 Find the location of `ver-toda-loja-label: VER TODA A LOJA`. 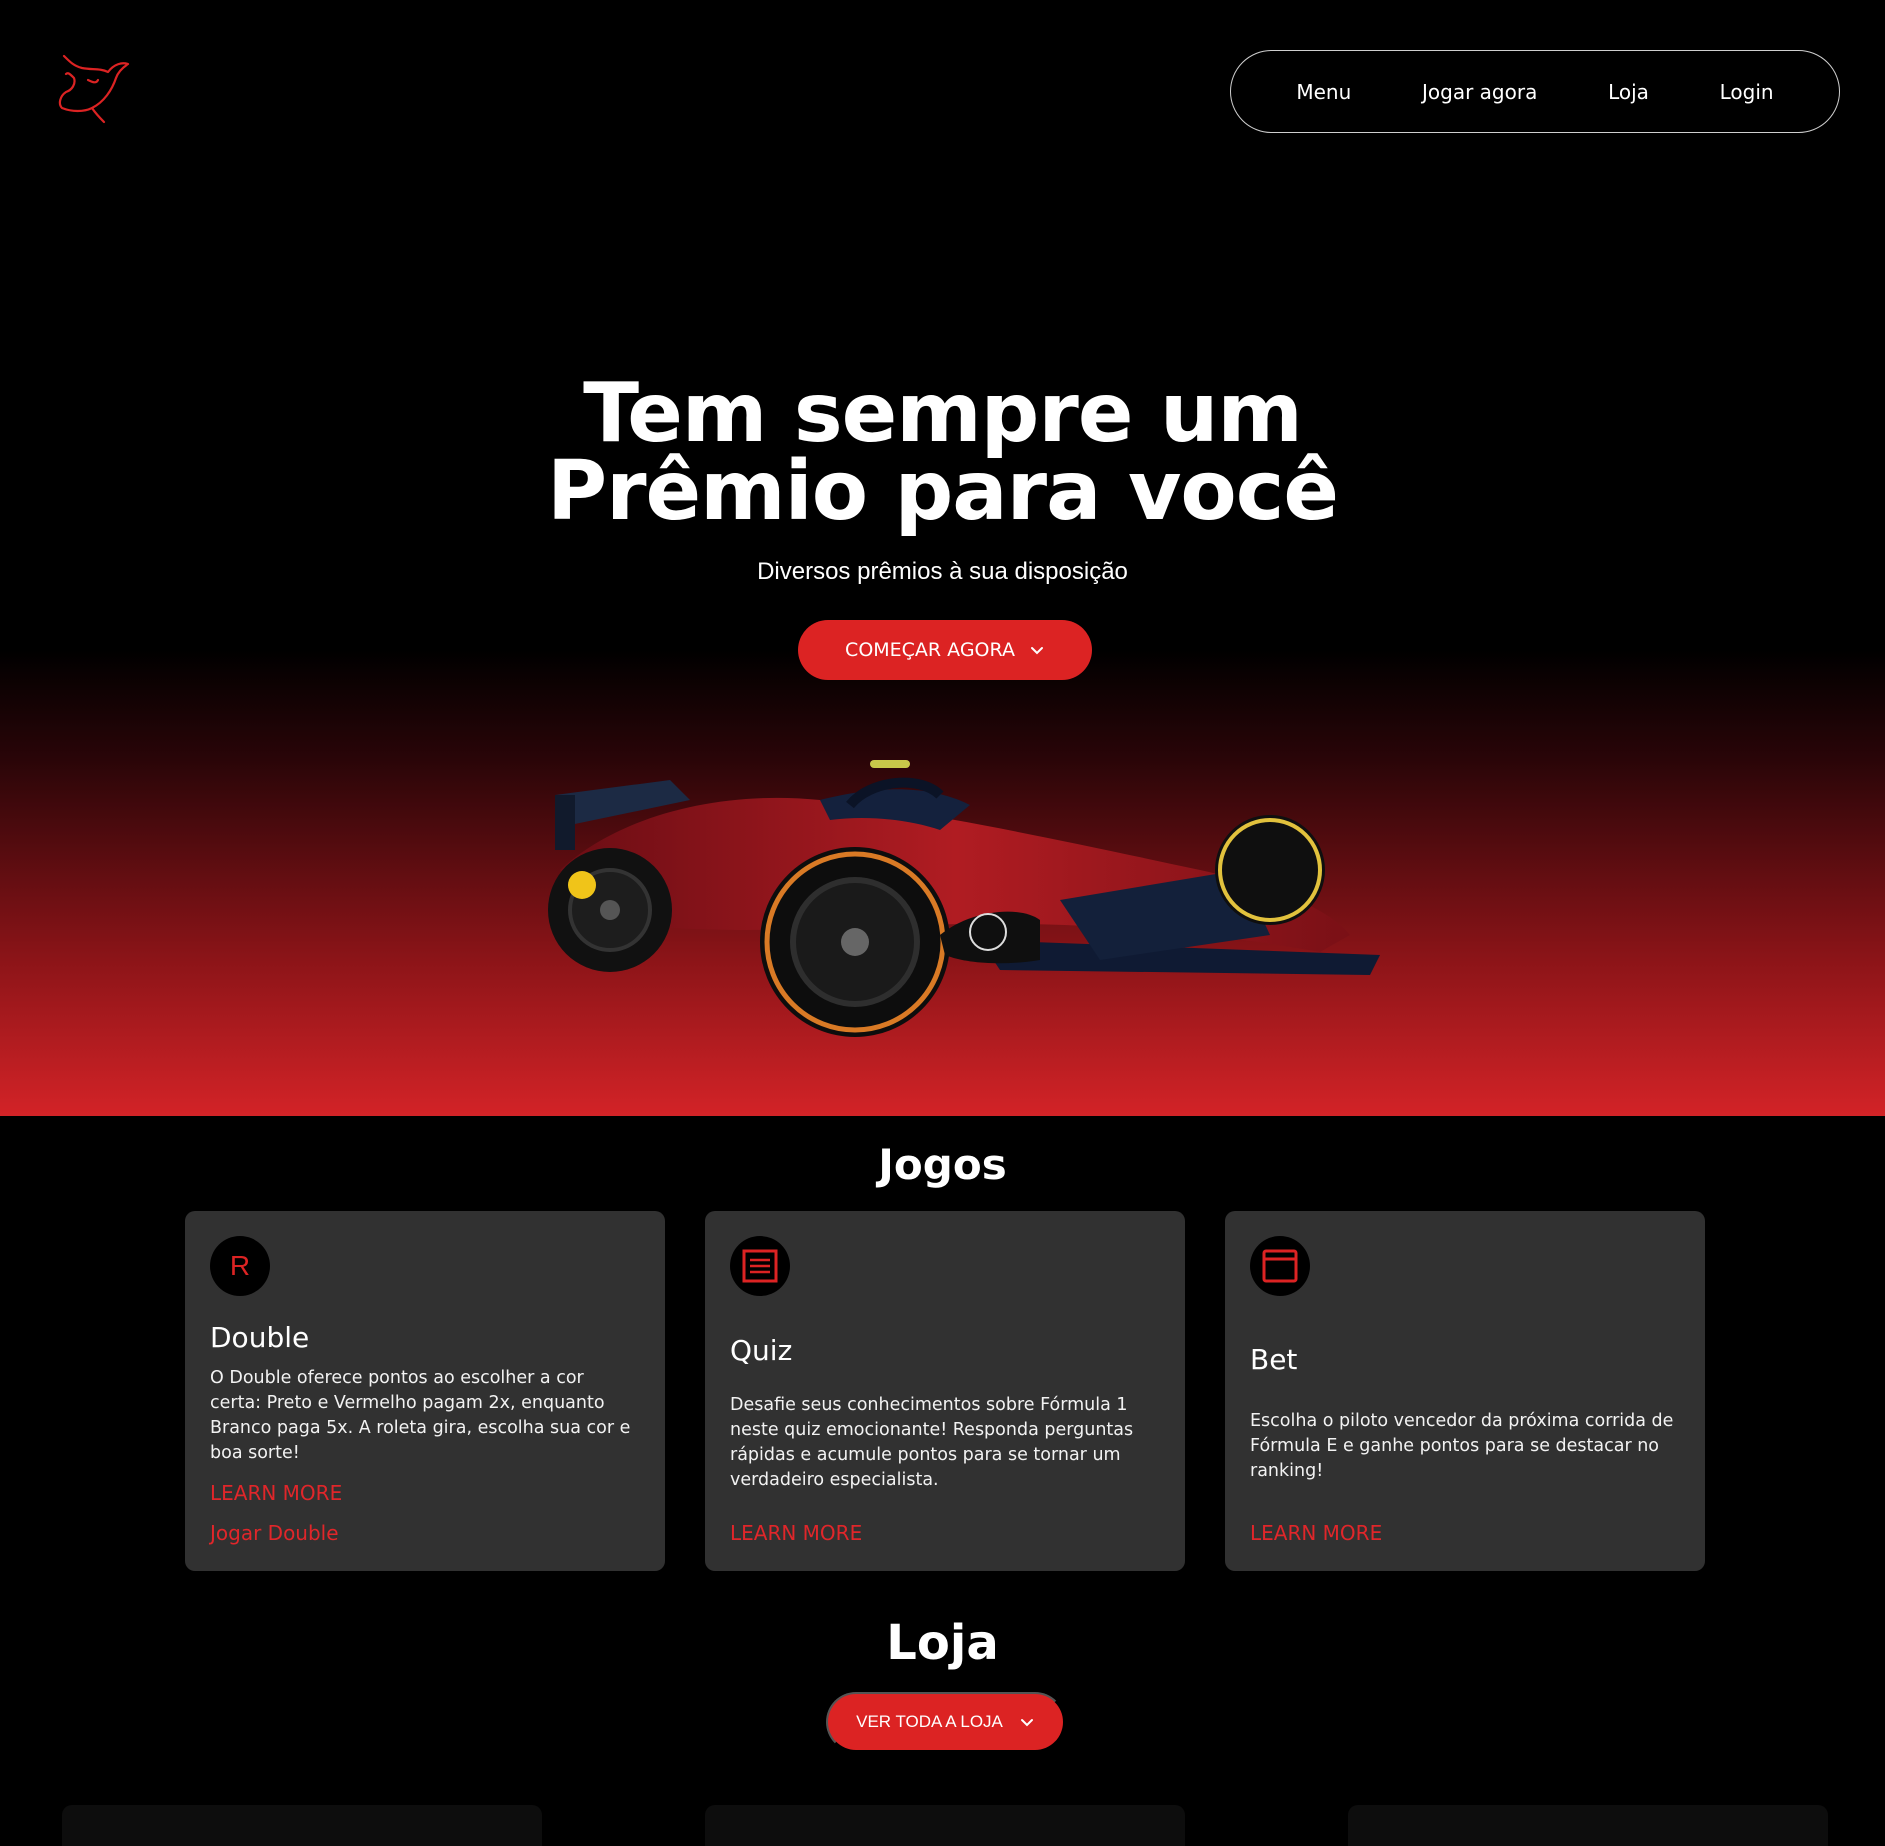

ver-toda-loja-label: VER TODA A LOJA is located at coordinates (929, 1721).